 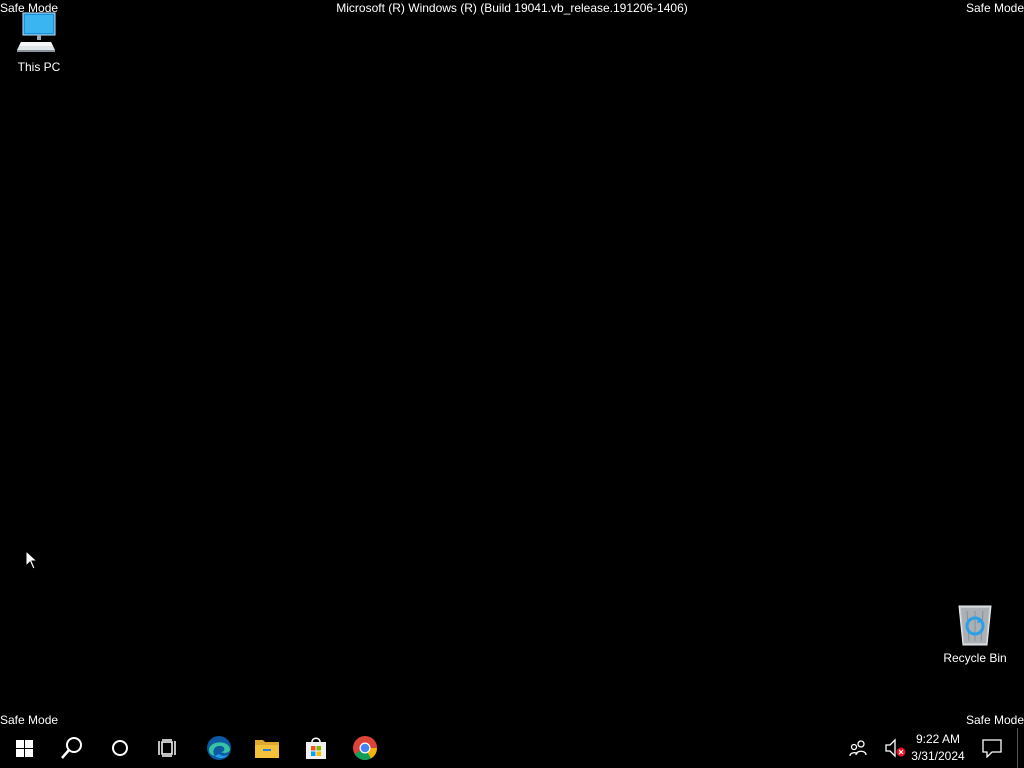 What do you see at coordinates (32, 560) in the screenshot?
I see `mouse-cursor-icon` at bounding box center [32, 560].